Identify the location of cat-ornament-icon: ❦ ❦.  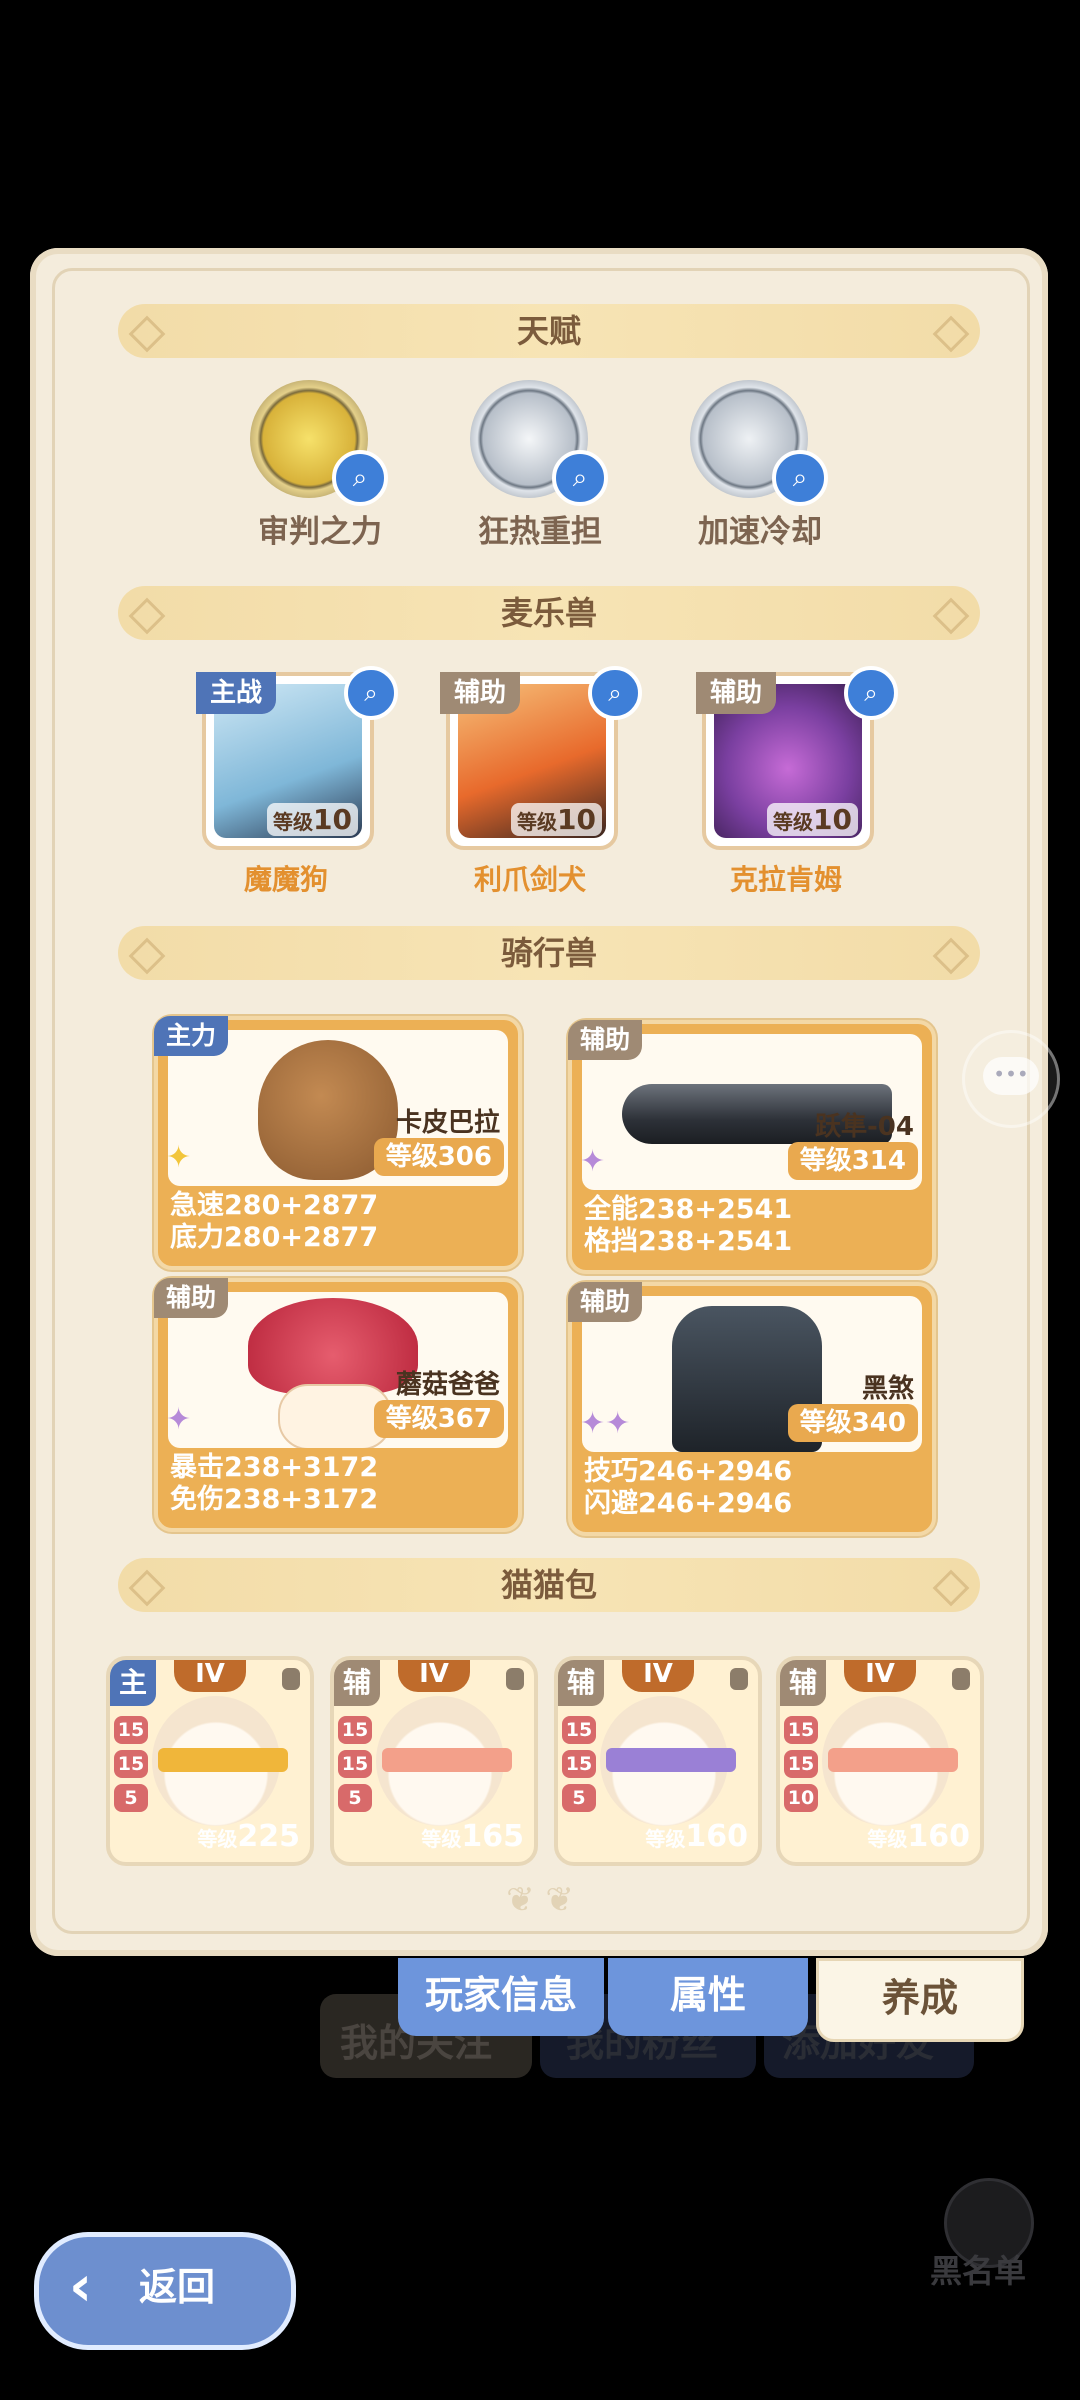
(540, 1900).